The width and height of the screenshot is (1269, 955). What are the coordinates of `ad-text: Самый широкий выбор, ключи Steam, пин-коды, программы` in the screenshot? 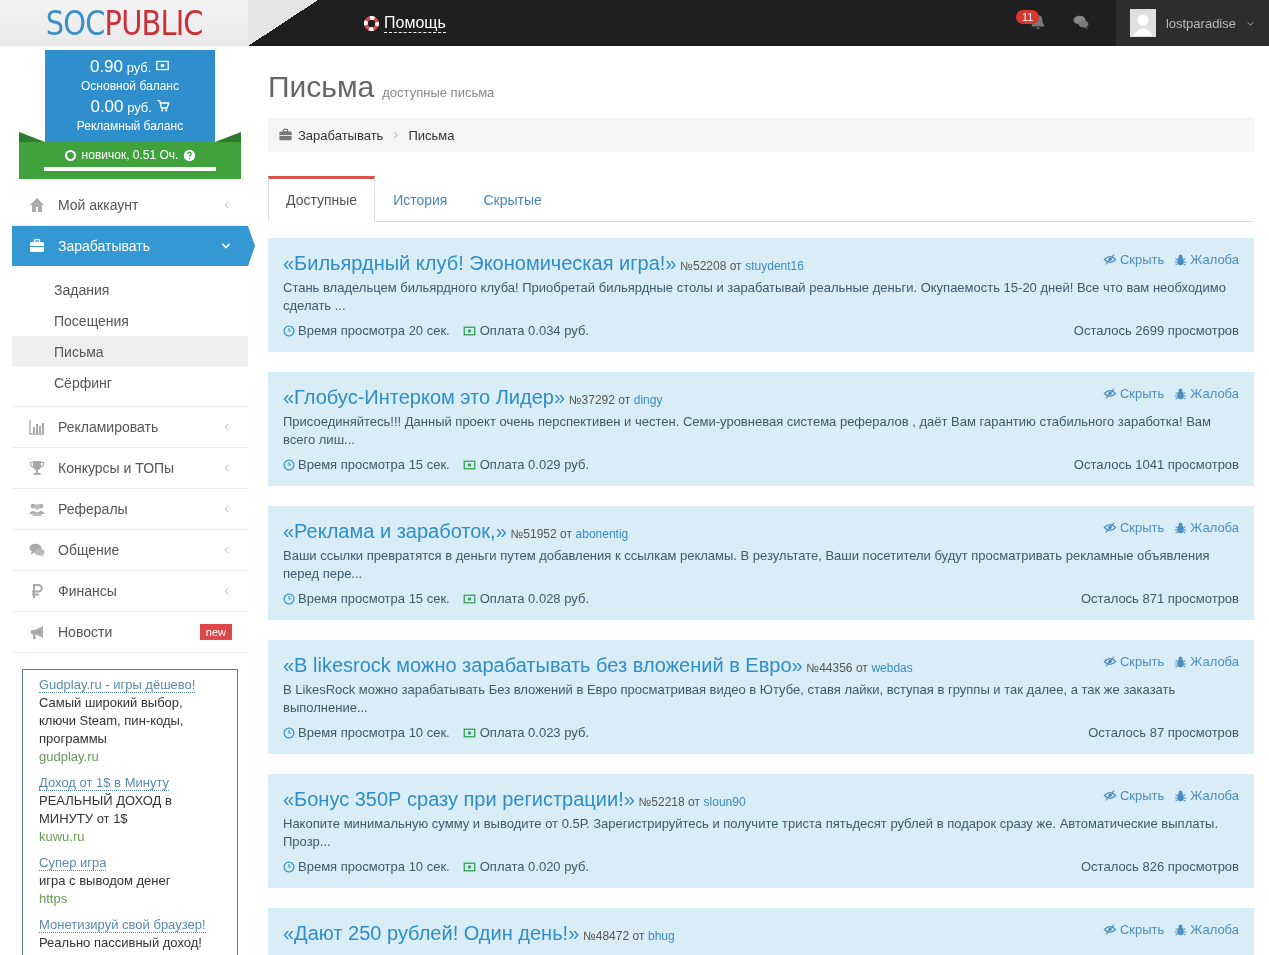 It's located at (111, 720).